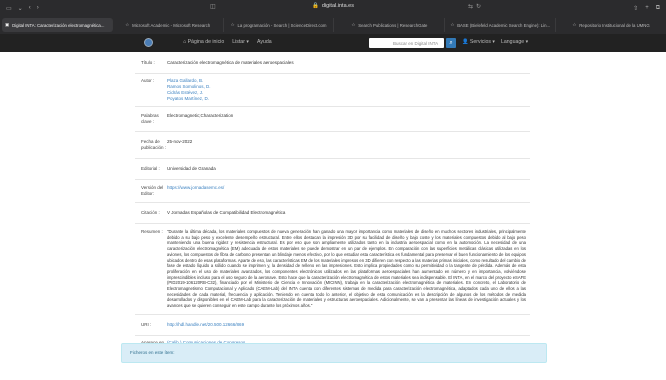  I want to click on tab-microsoft-academic: ☆ Microsoft Academic - Microsoft Research, so click(168, 25).